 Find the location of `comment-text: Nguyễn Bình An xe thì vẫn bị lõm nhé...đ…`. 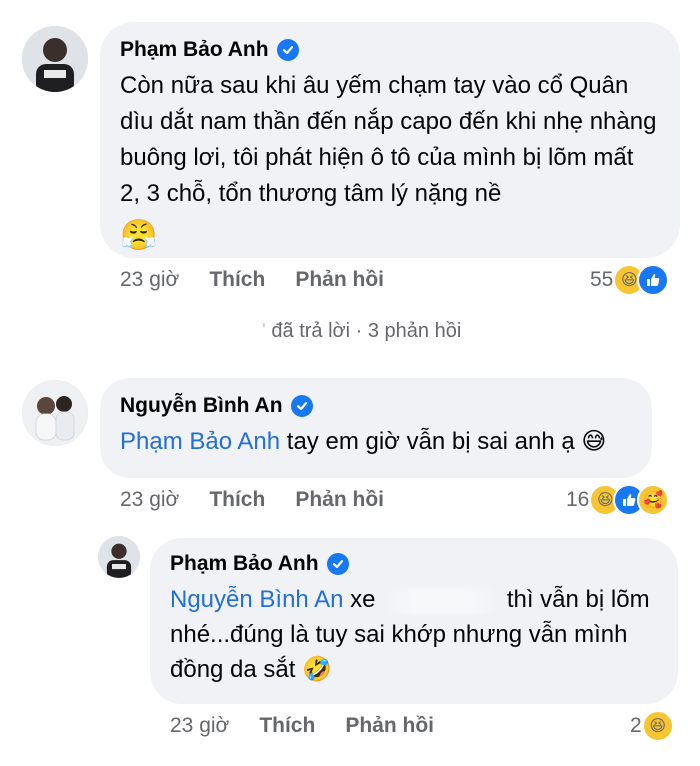

comment-text: Nguyễn Bình An xe thì vẫn bị lõm nhé...đ… is located at coordinates (413, 634).